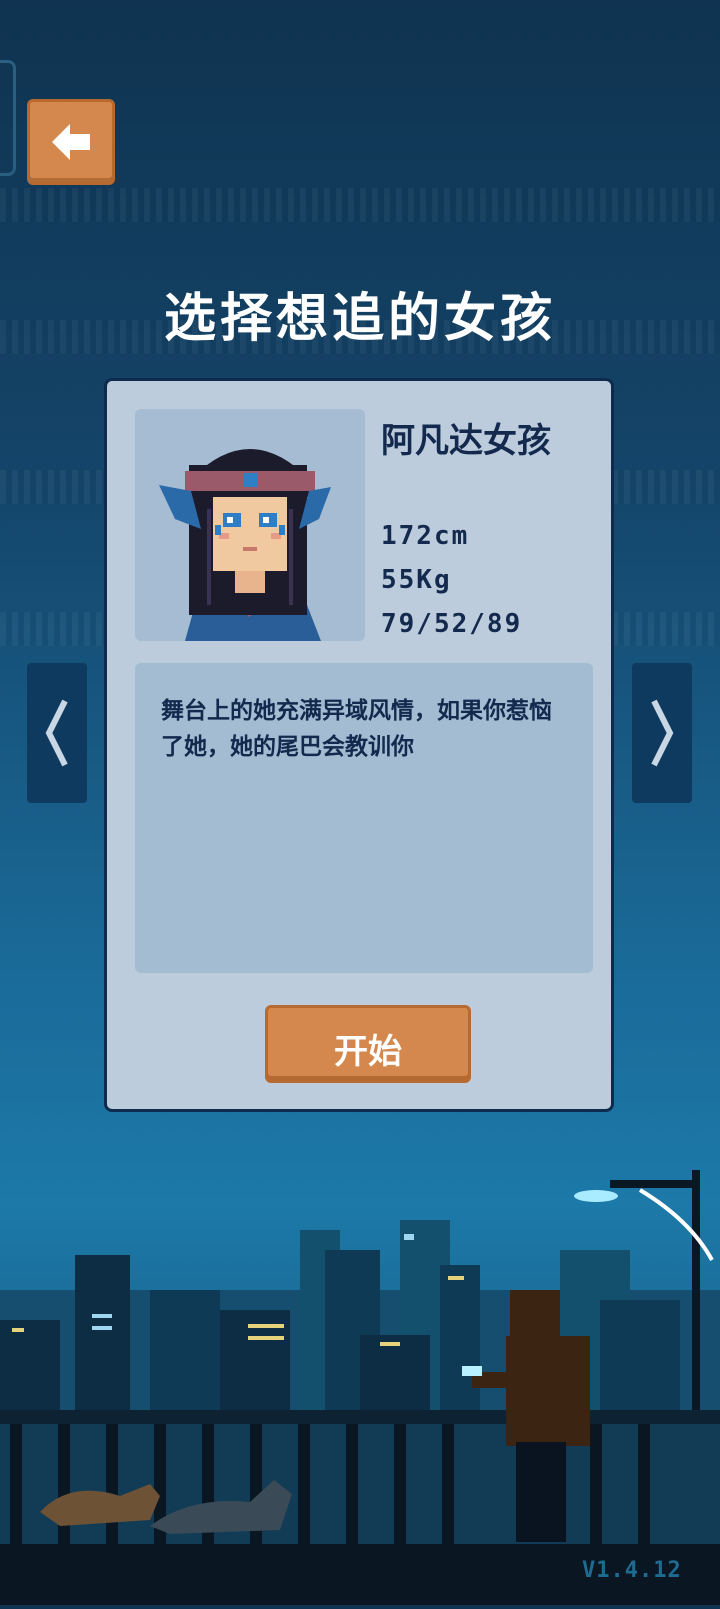 The image size is (720, 1609). I want to click on start-button: 开始, so click(368, 1044).